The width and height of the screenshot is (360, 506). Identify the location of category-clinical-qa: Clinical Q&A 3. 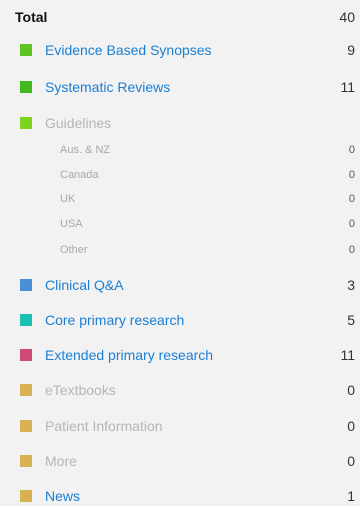
(180, 285).